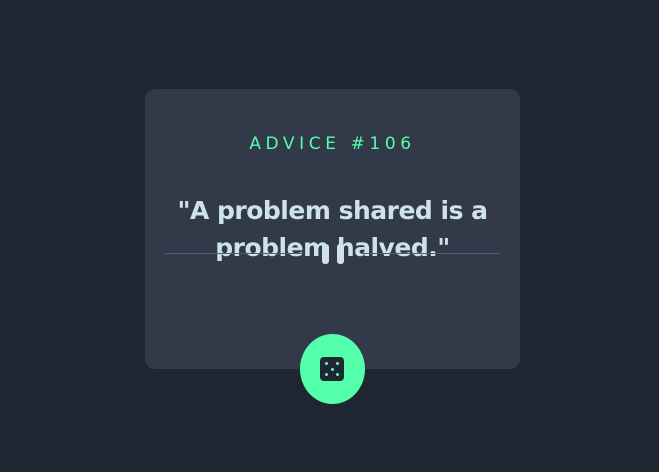 The image size is (659, 472). I want to click on advice-id-heading: ADVICE #106, so click(332, 144).